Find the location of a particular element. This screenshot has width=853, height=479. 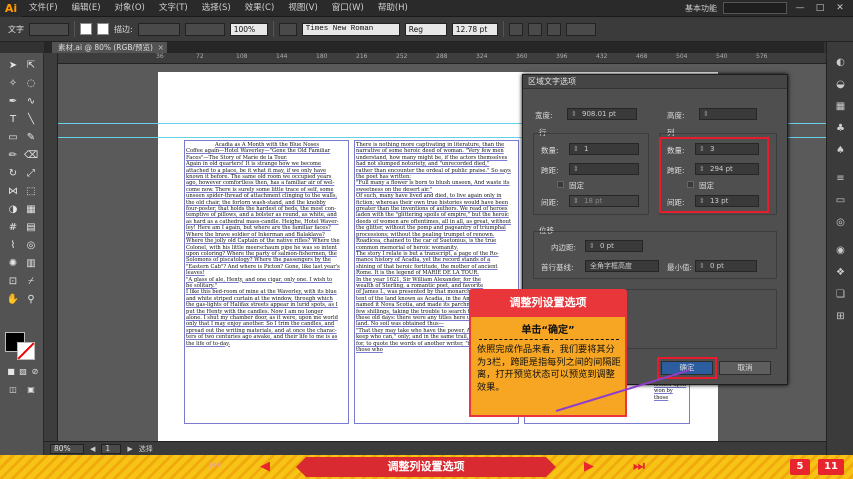

row-fixed-checkbox is located at coordinates (560, 184).